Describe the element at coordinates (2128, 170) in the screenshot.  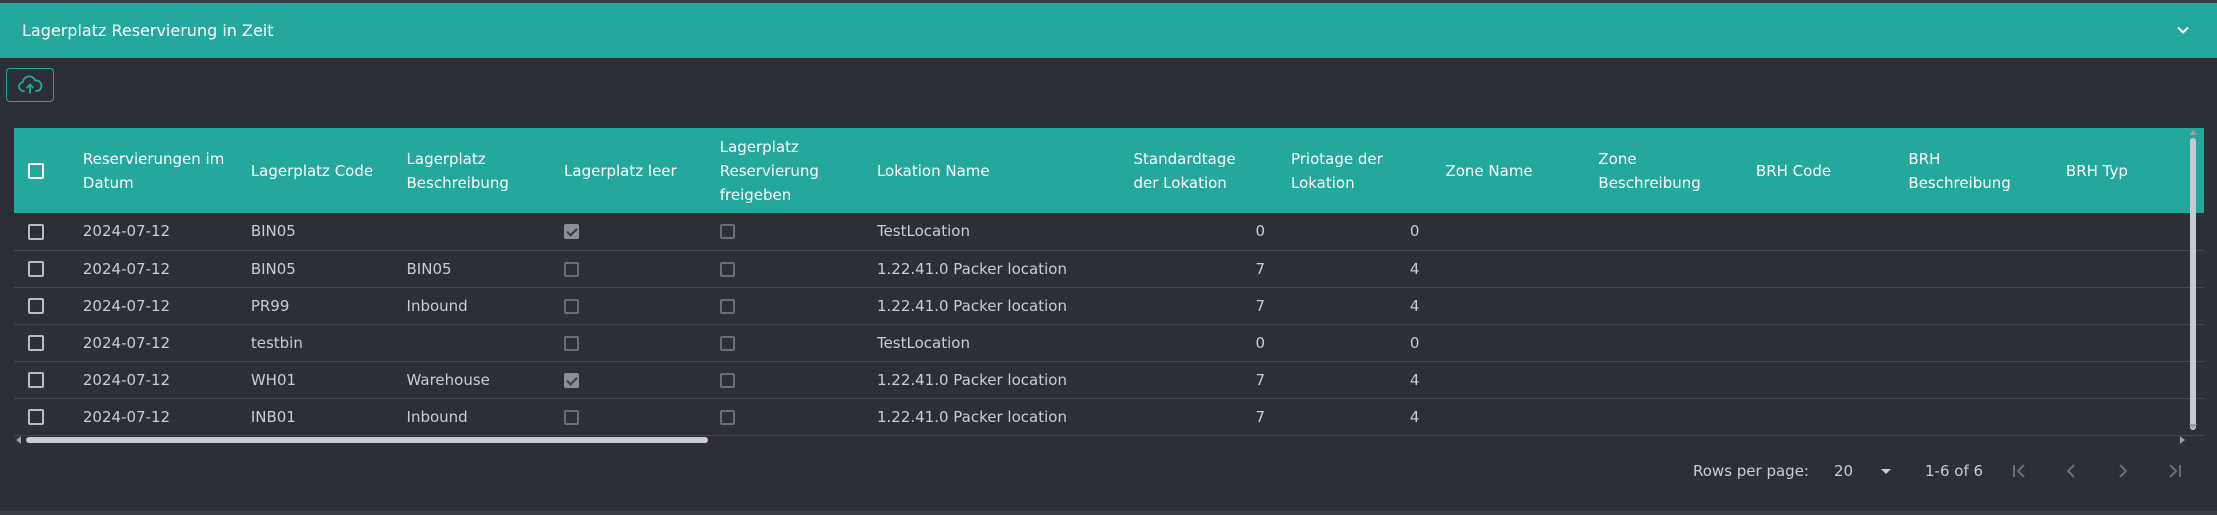
I see `column-header: BRH Typ` at that location.